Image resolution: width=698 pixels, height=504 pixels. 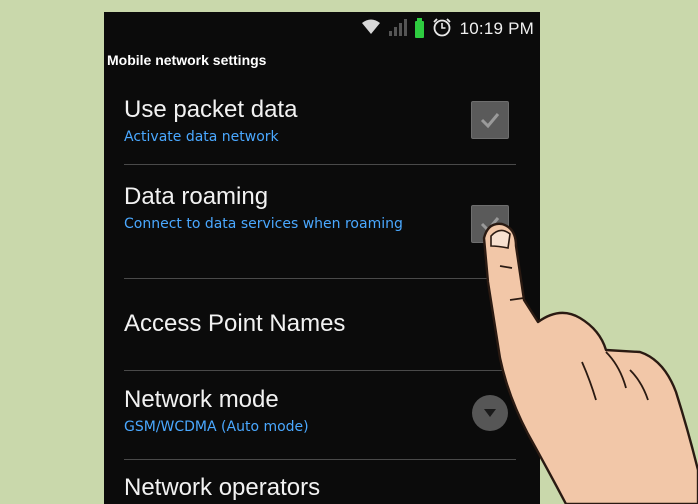 I want to click on setting-subtitle: Activate data network, so click(x=201, y=137).